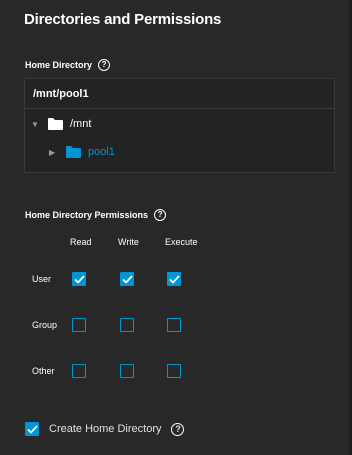 The height and width of the screenshot is (455, 352). I want to click on home-directory-label: Home Directory, so click(59, 65).